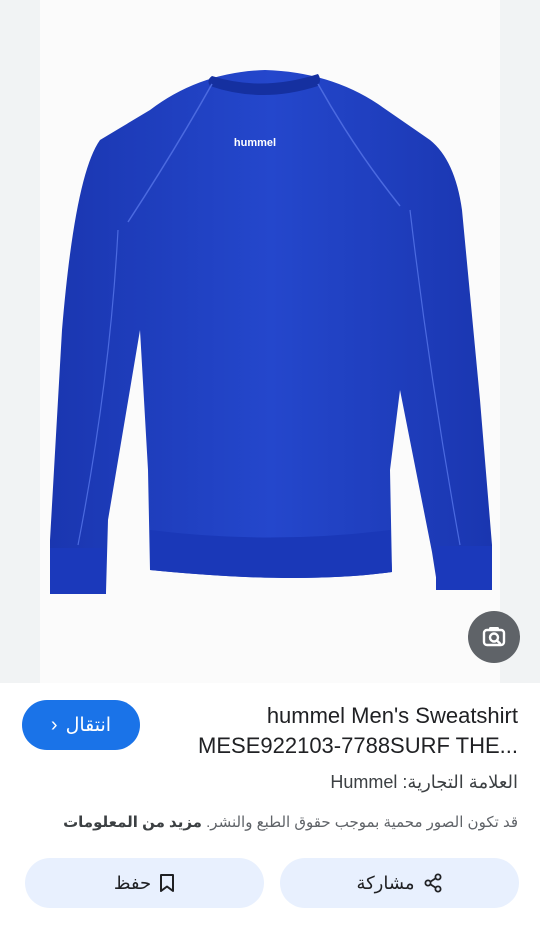  Describe the element at coordinates (132, 822) in the screenshot. I see `more-info-link: مزيد من المعلومات` at that location.